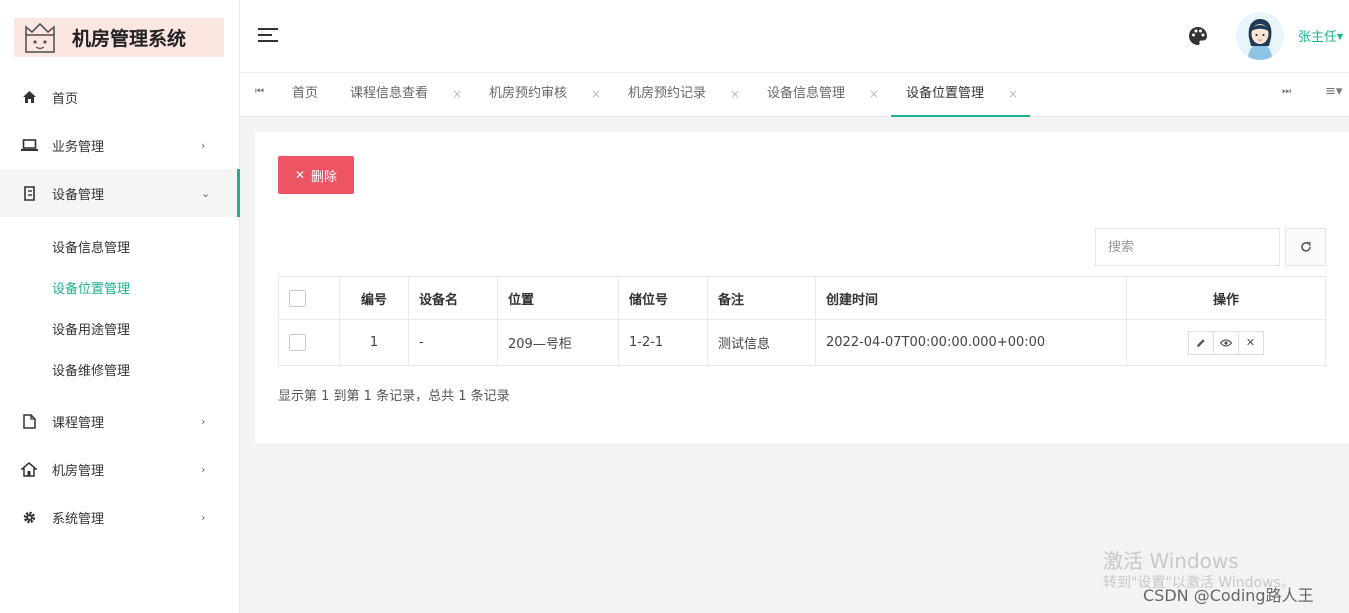  I want to click on cell-location: 209—号柜, so click(558, 342).